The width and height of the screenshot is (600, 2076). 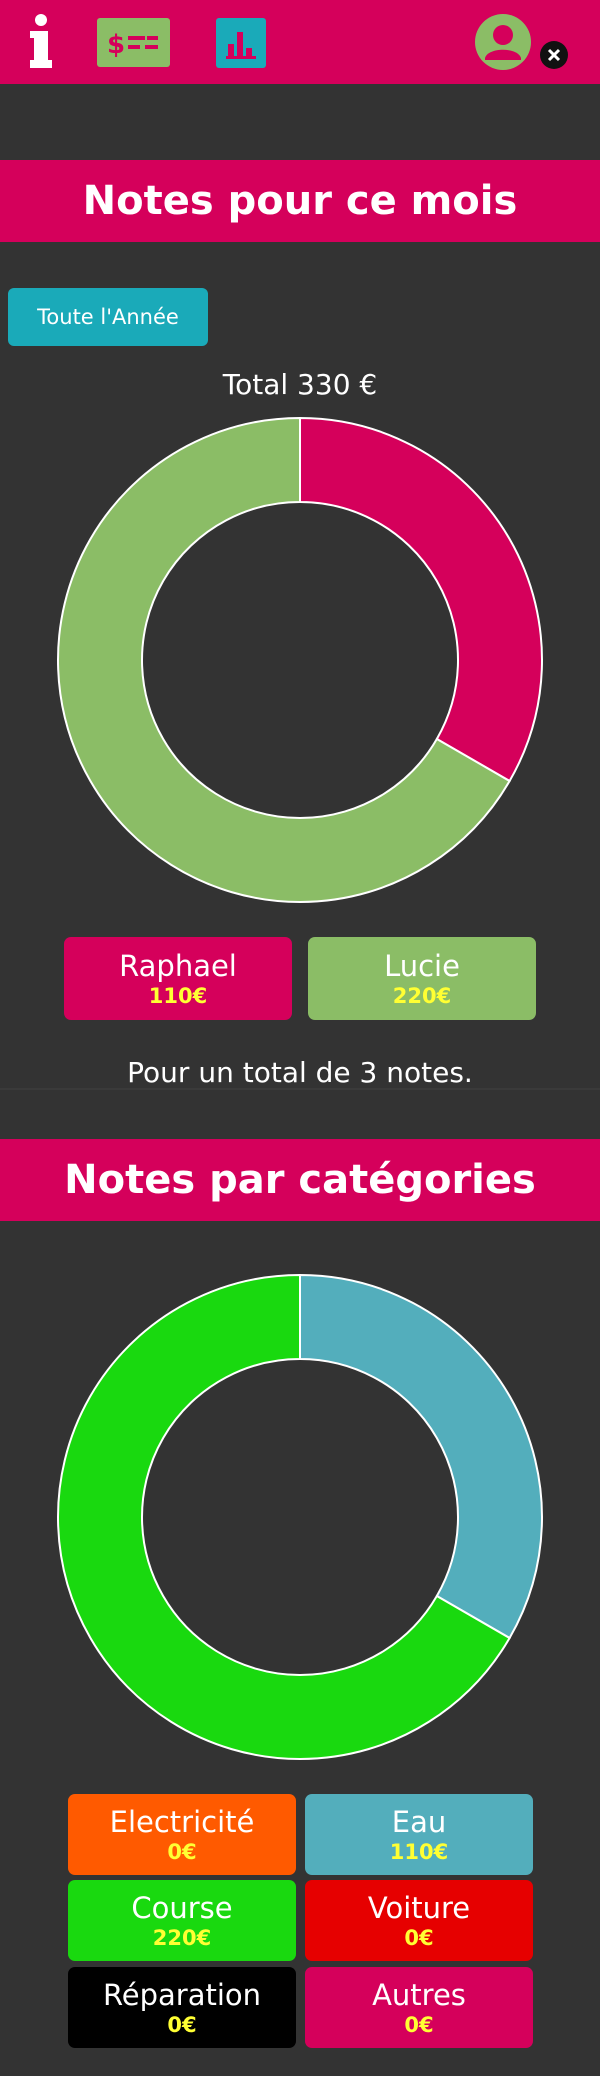 I want to click on legend-amount: 220€, so click(x=422, y=995).